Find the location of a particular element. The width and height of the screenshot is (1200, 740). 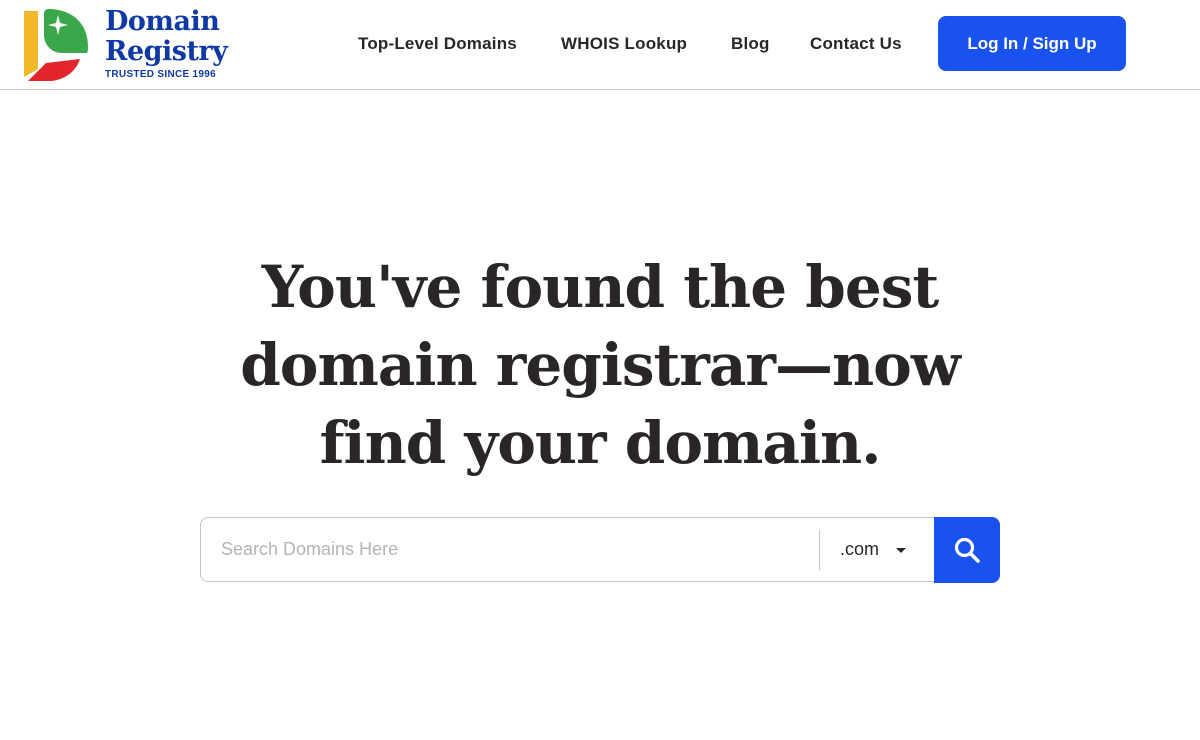

tld-dropdown: .com is located at coordinates (877, 549).